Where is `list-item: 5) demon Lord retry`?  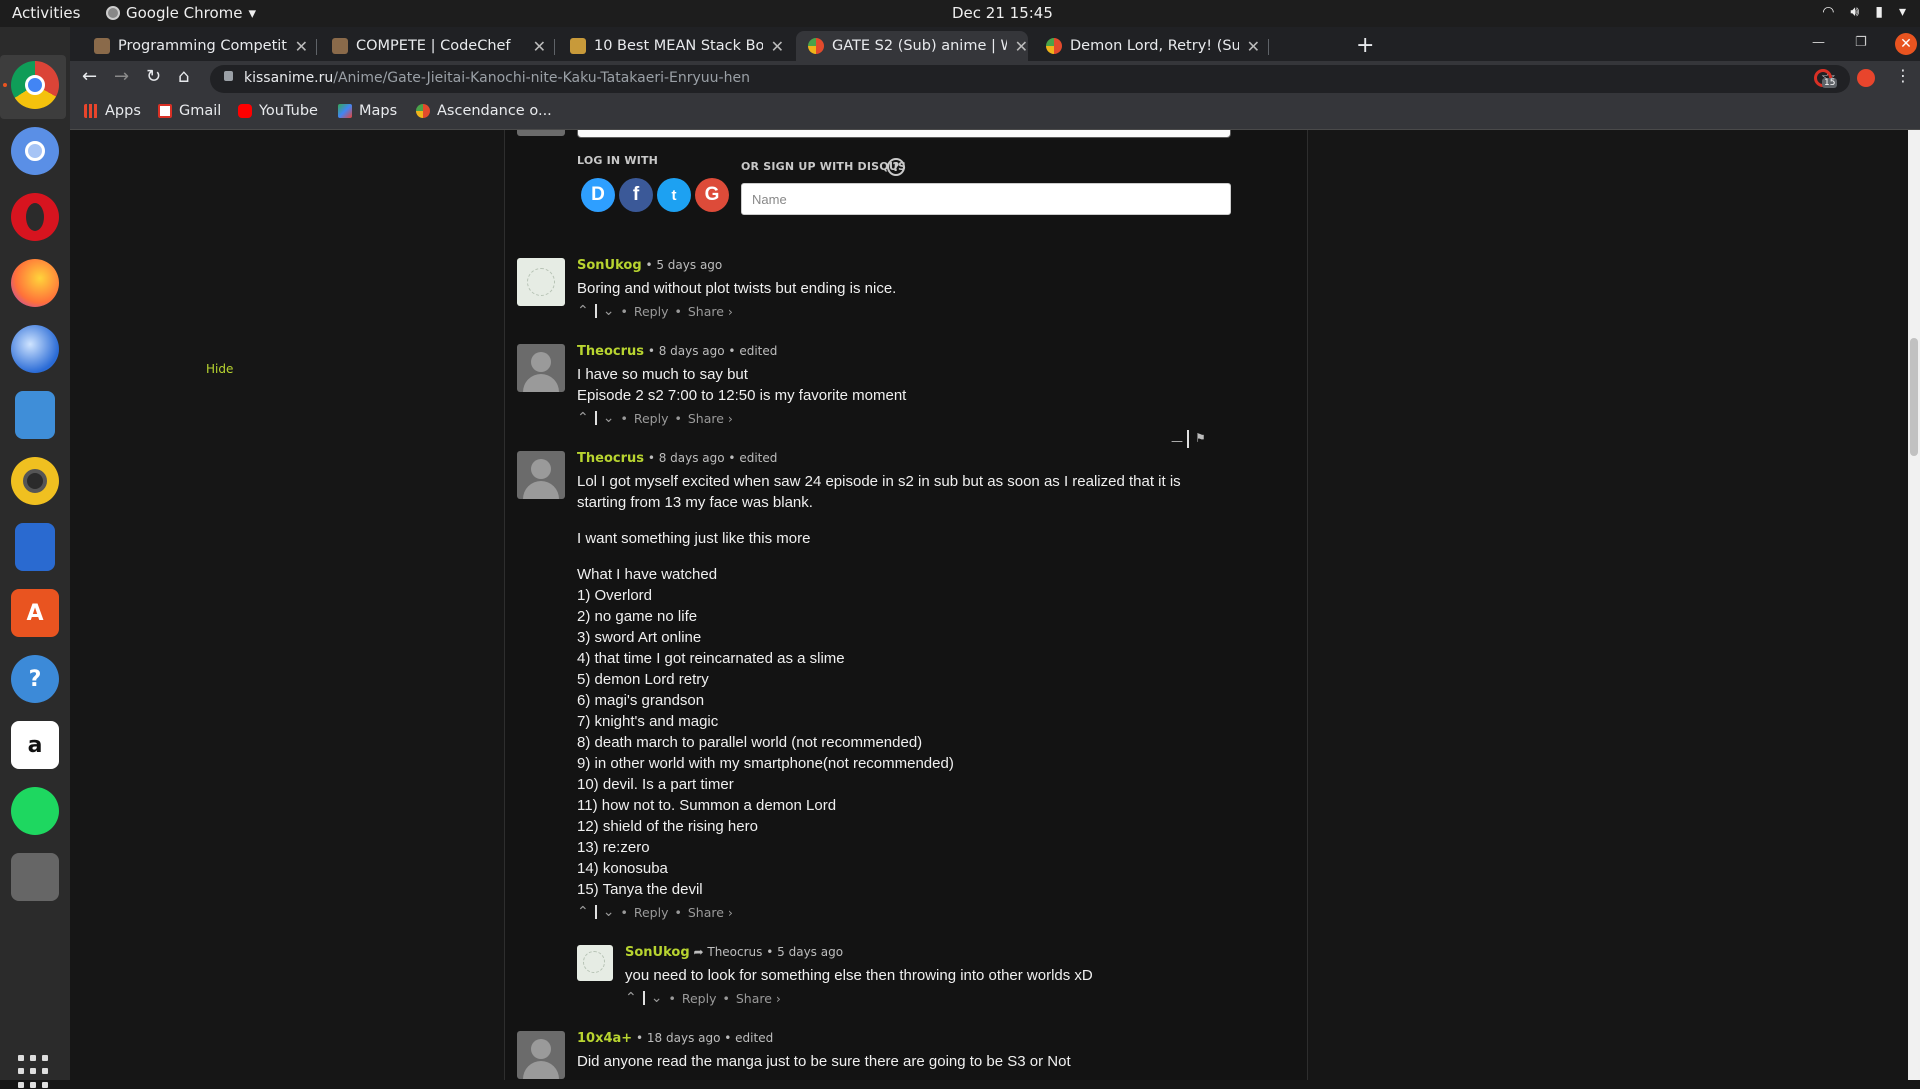 list-item: 5) demon Lord retry is located at coordinates (643, 679).